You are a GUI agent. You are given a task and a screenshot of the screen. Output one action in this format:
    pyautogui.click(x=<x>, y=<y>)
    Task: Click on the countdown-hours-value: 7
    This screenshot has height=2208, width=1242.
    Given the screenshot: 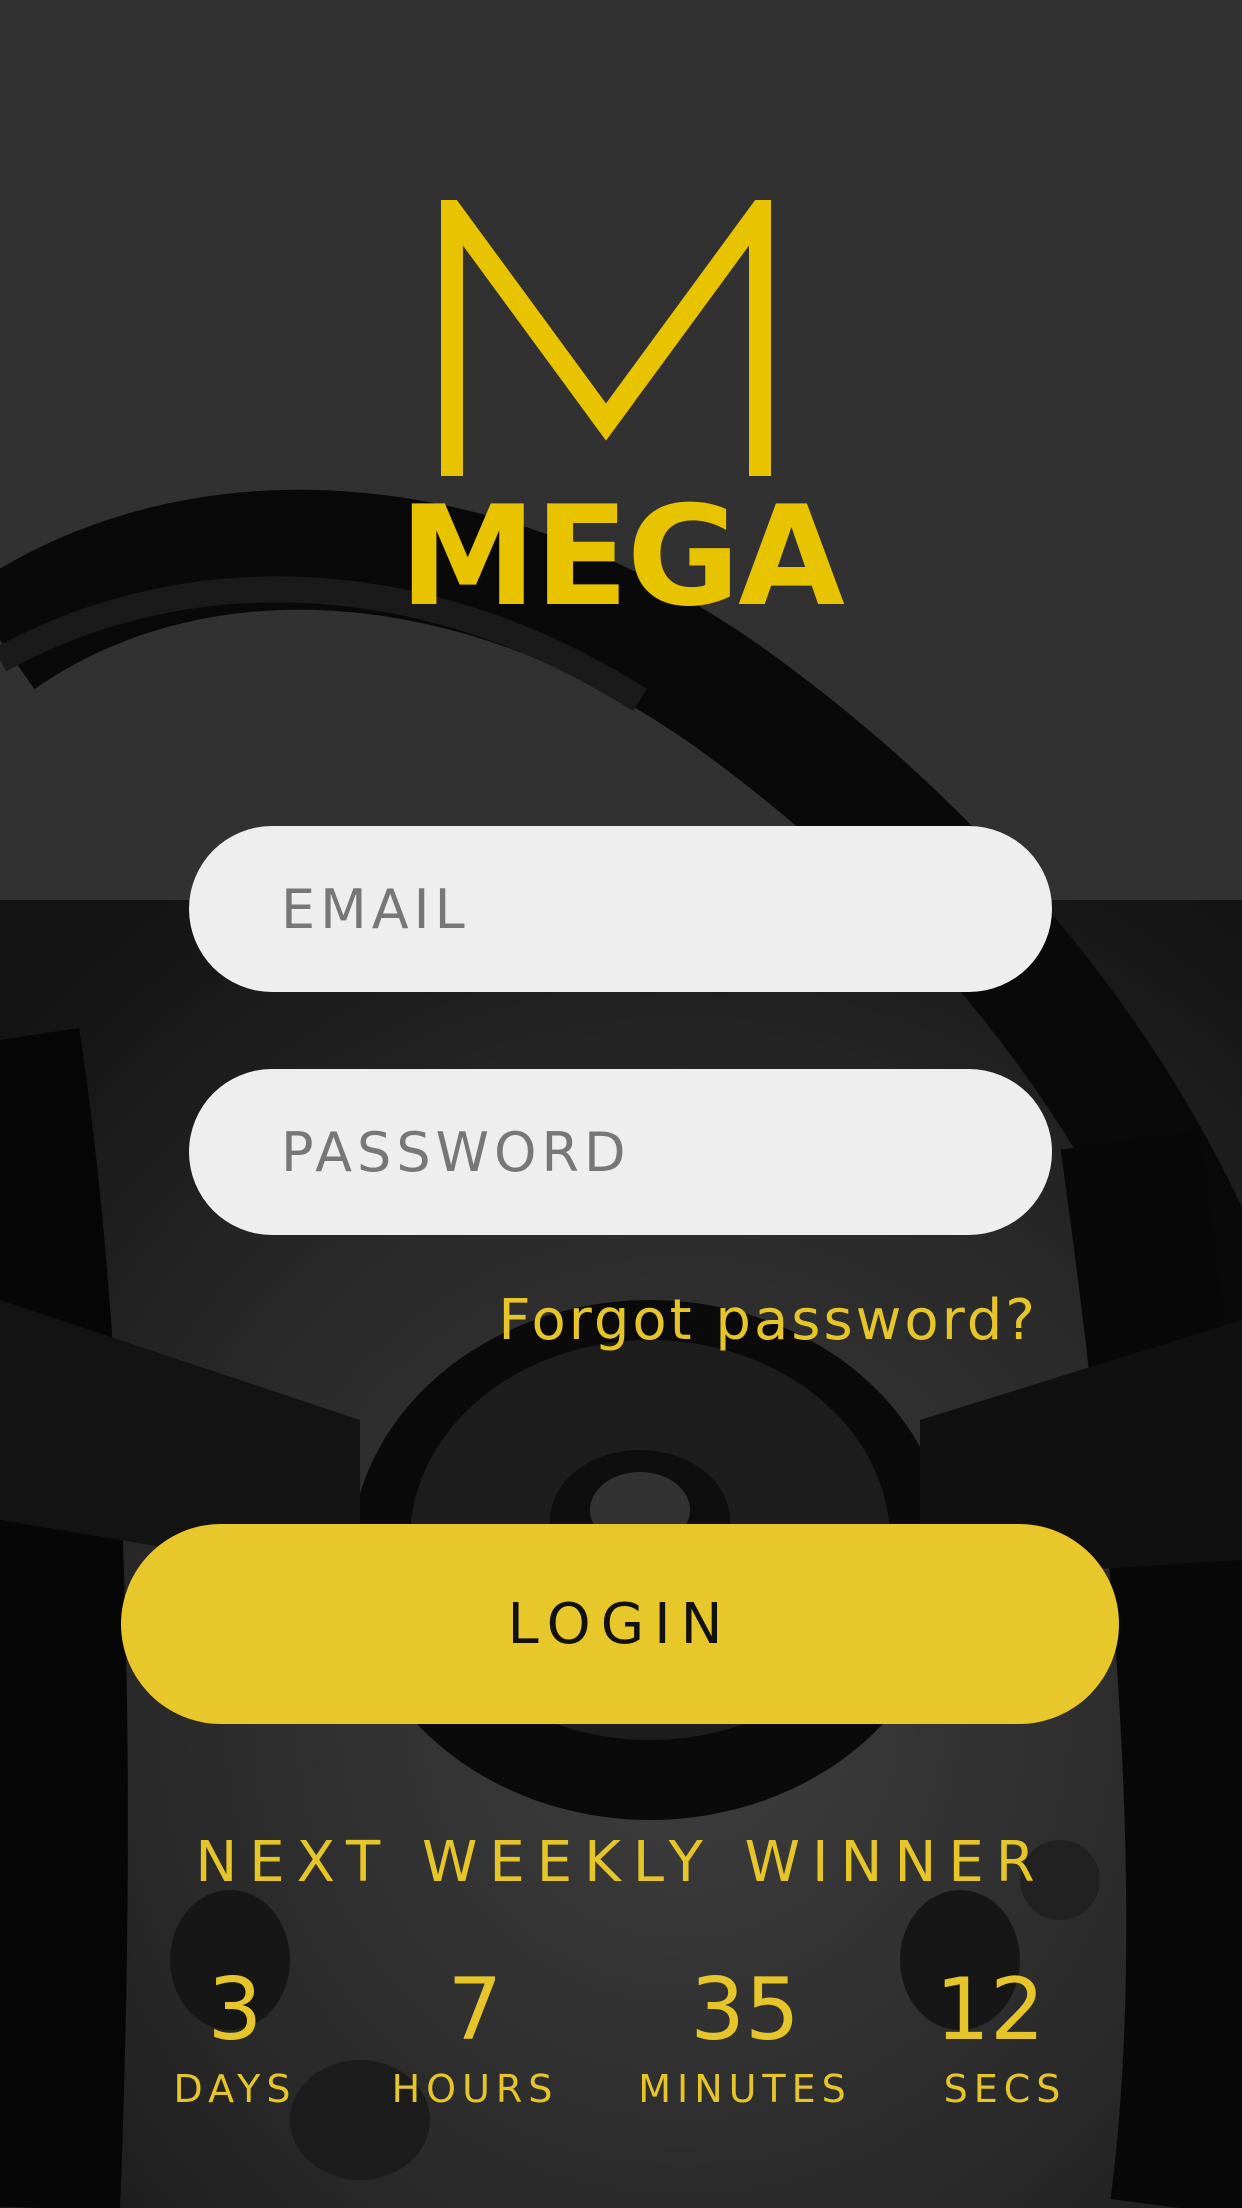 What is the action you would take?
    pyautogui.click(x=475, y=2010)
    